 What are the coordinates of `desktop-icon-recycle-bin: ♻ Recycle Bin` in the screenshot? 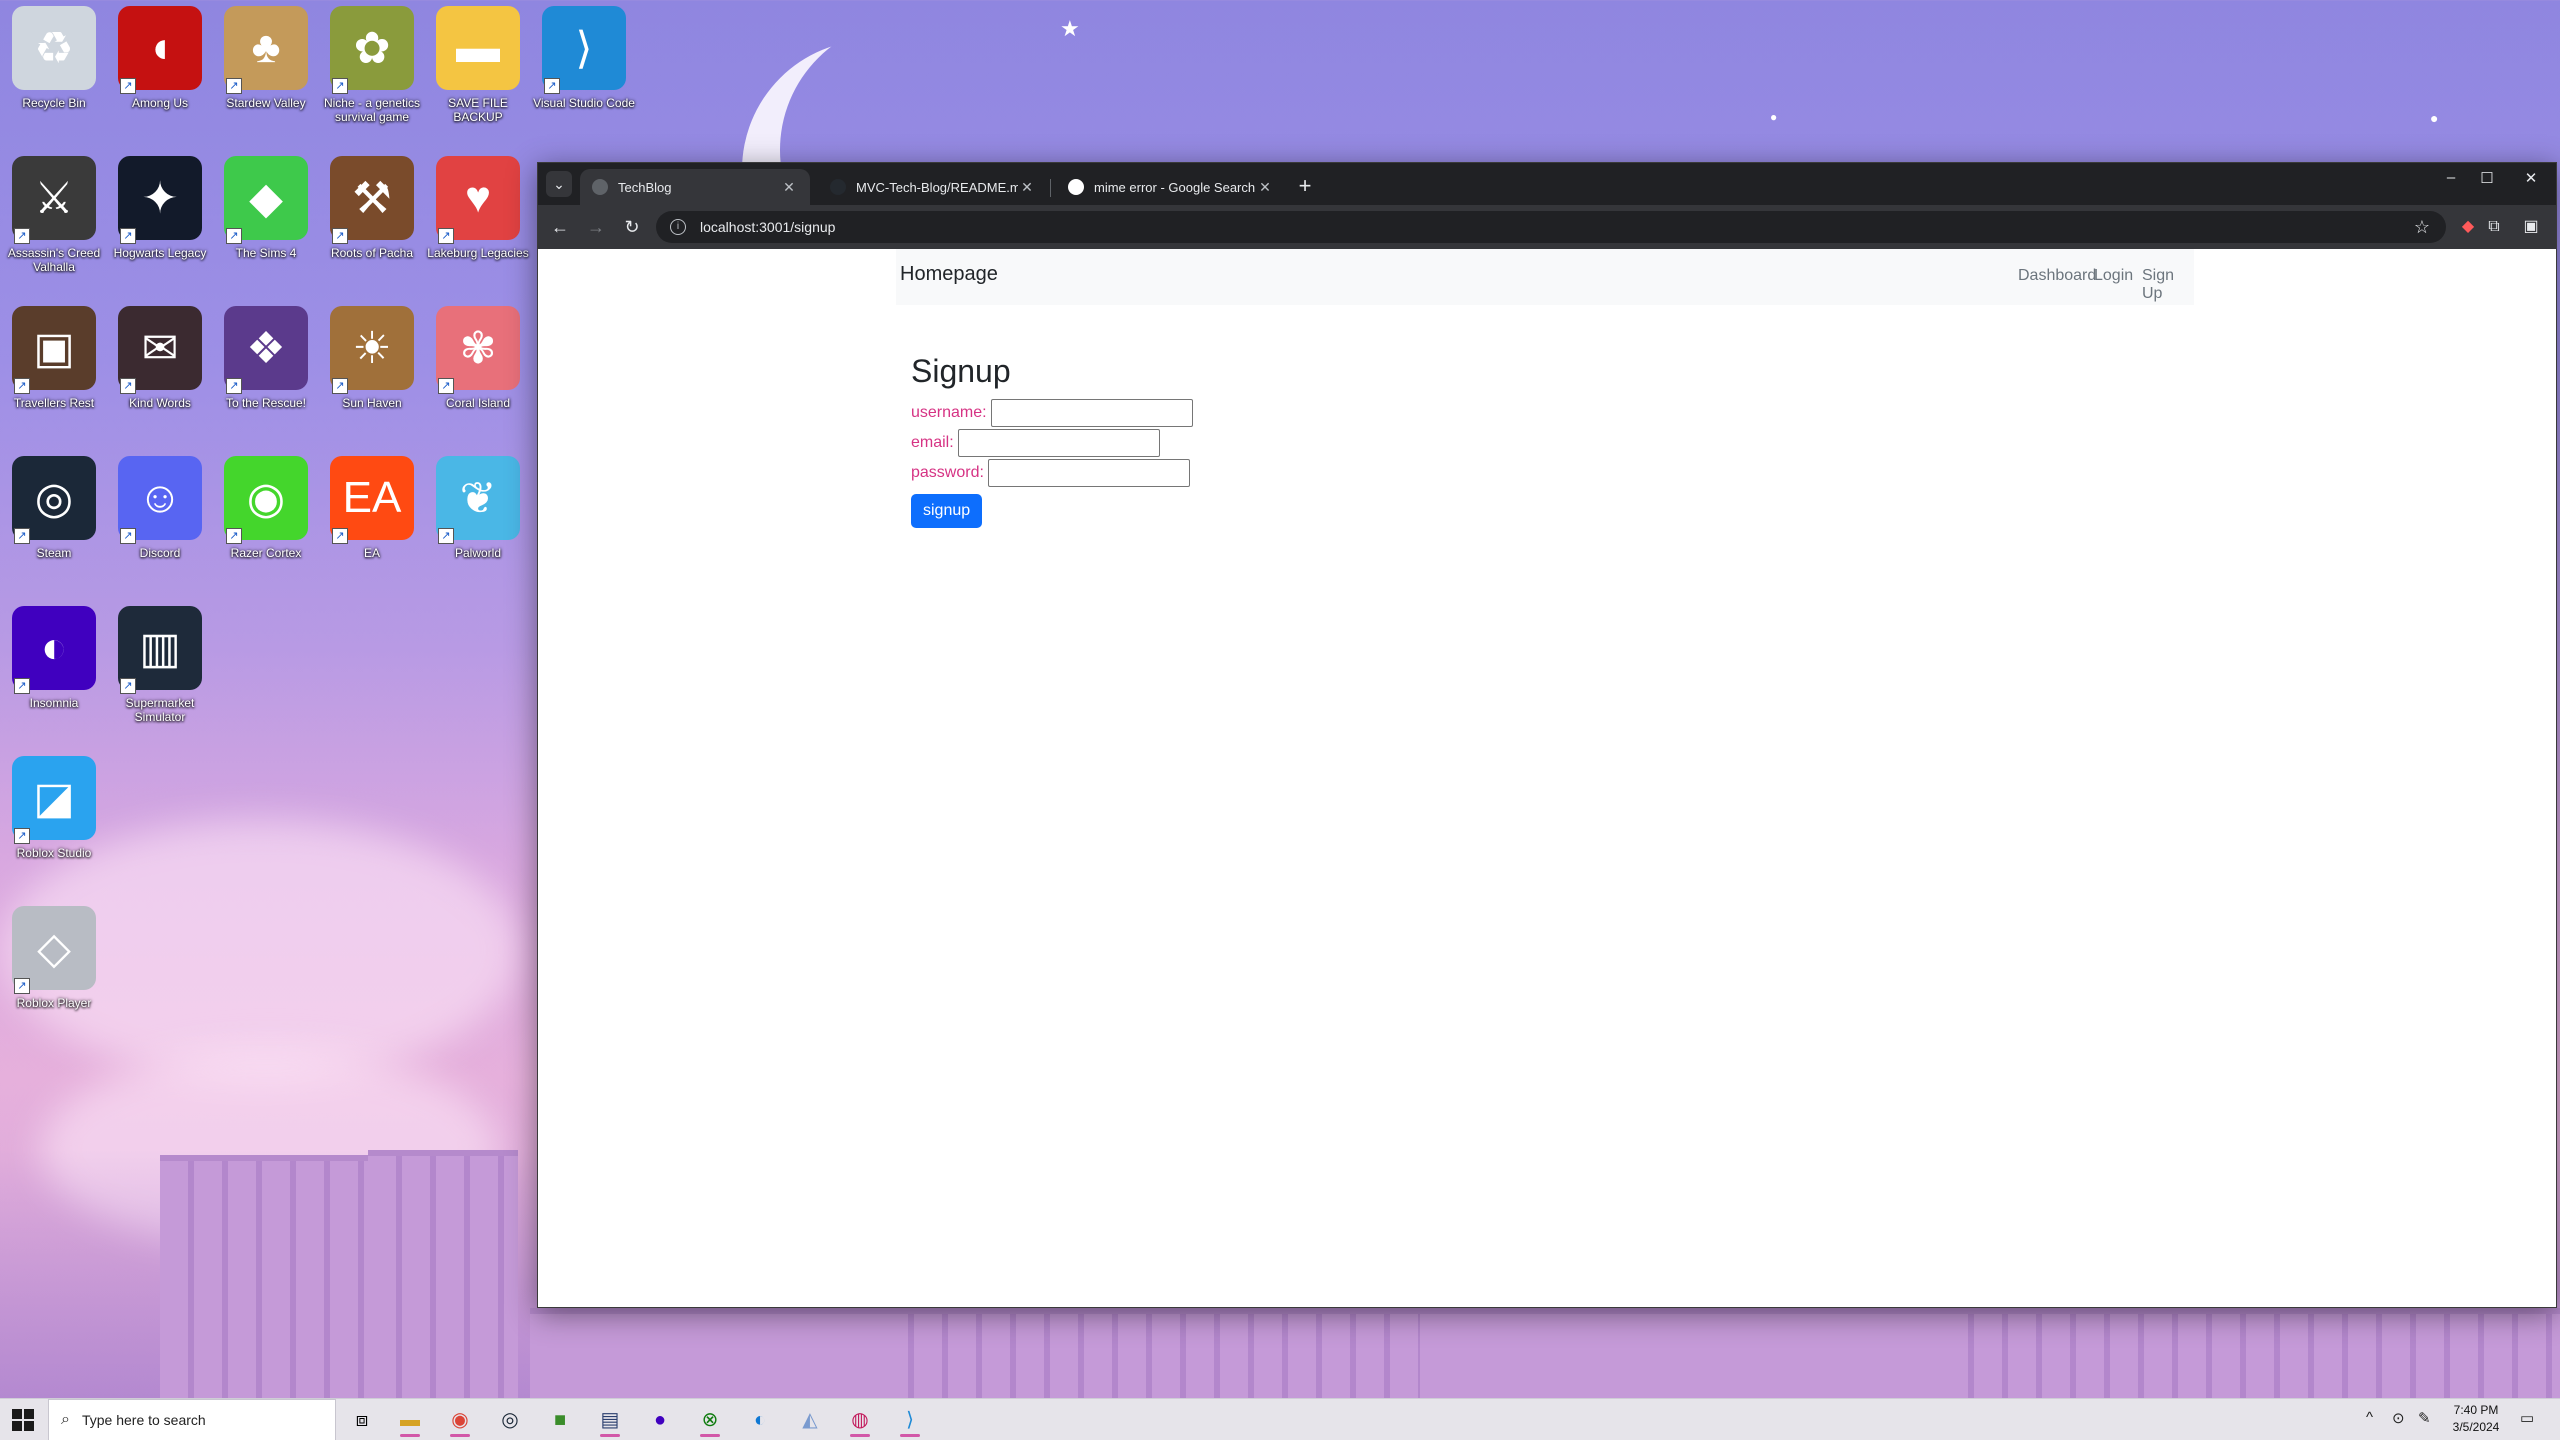 It's located at (54, 58).